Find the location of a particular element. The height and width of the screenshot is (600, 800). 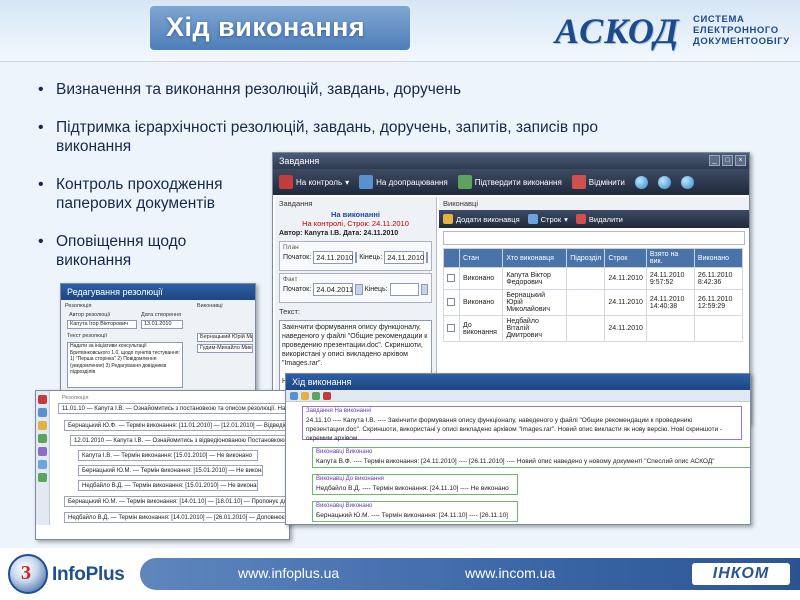

rework-icon is located at coordinates (366, 182).